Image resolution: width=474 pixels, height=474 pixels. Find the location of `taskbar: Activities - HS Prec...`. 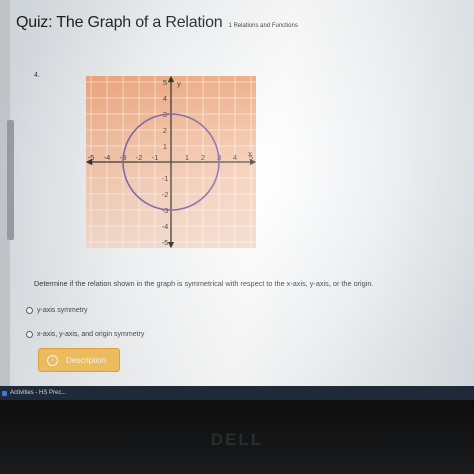

taskbar: Activities - HS Prec... is located at coordinates (237, 393).